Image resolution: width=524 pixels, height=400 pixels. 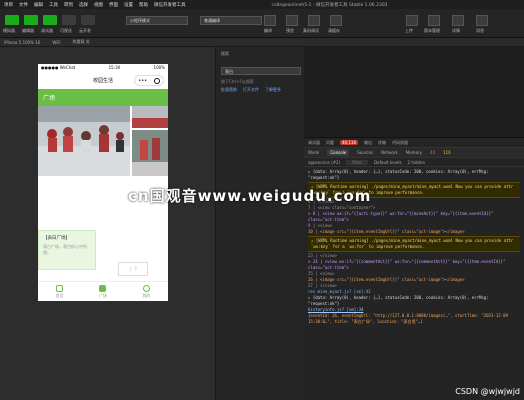 I want to click on preview-button, so click(x=292, y=20).